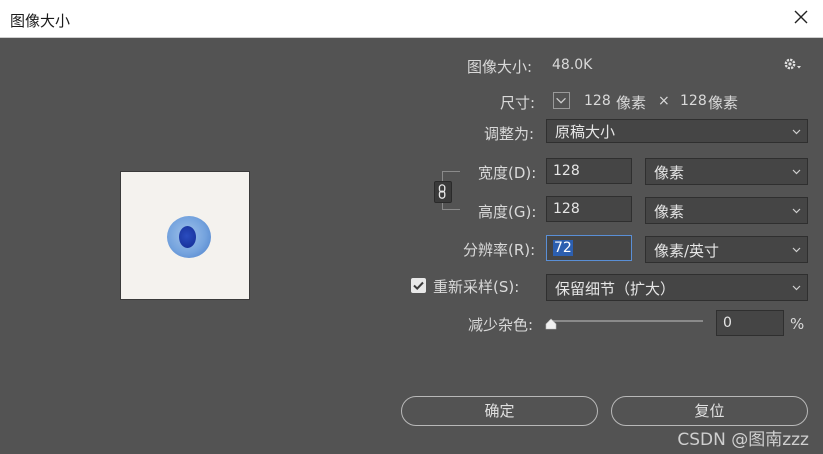  Describe the element at coordinates (677, 287) in the screenshot. I see `resample-method-dropdown: 保留细节（扩大）` at that location.